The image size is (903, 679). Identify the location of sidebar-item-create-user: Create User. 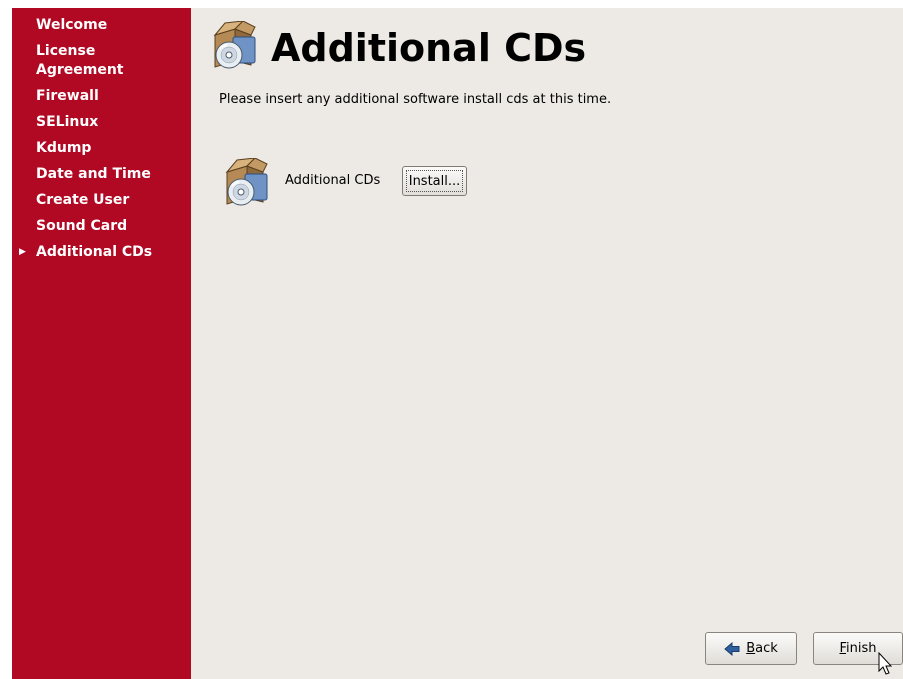
(101, 200).